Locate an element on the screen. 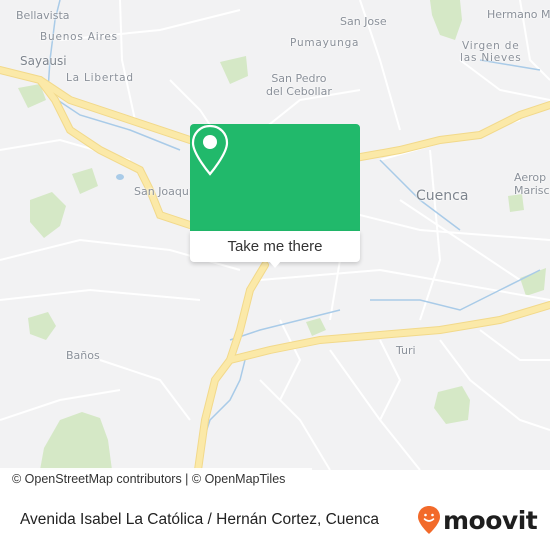  map-pin-icon is located at coordinates (210, 150).